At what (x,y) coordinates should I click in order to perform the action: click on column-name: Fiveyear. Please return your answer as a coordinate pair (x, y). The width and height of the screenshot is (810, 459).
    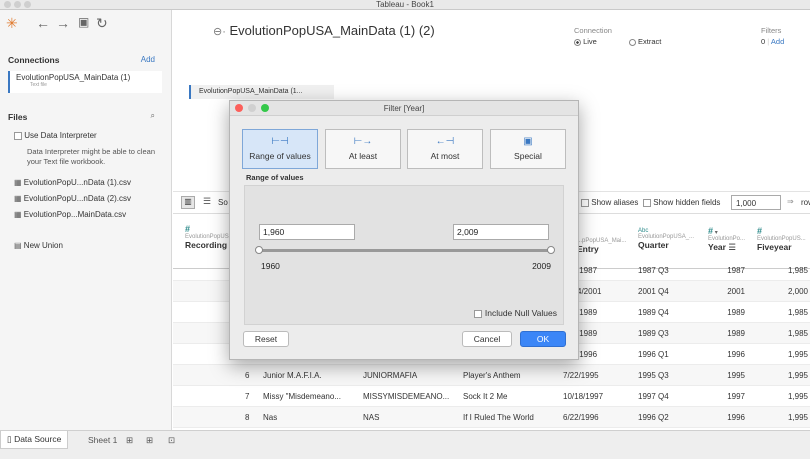
    Looking at the image, I should click on (774, 247).